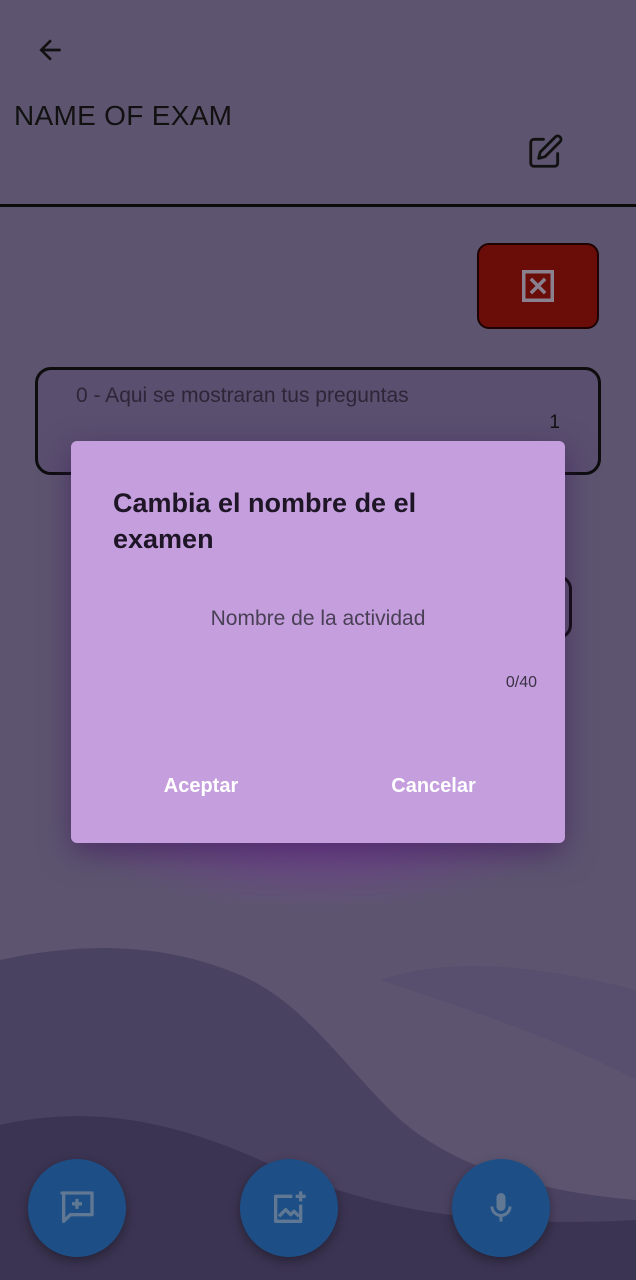 The width and height of the screenshot is (636, 1280). Describe the element at coordinates (554, 422) in the screenshot. I see `question-count: 1` at that location.